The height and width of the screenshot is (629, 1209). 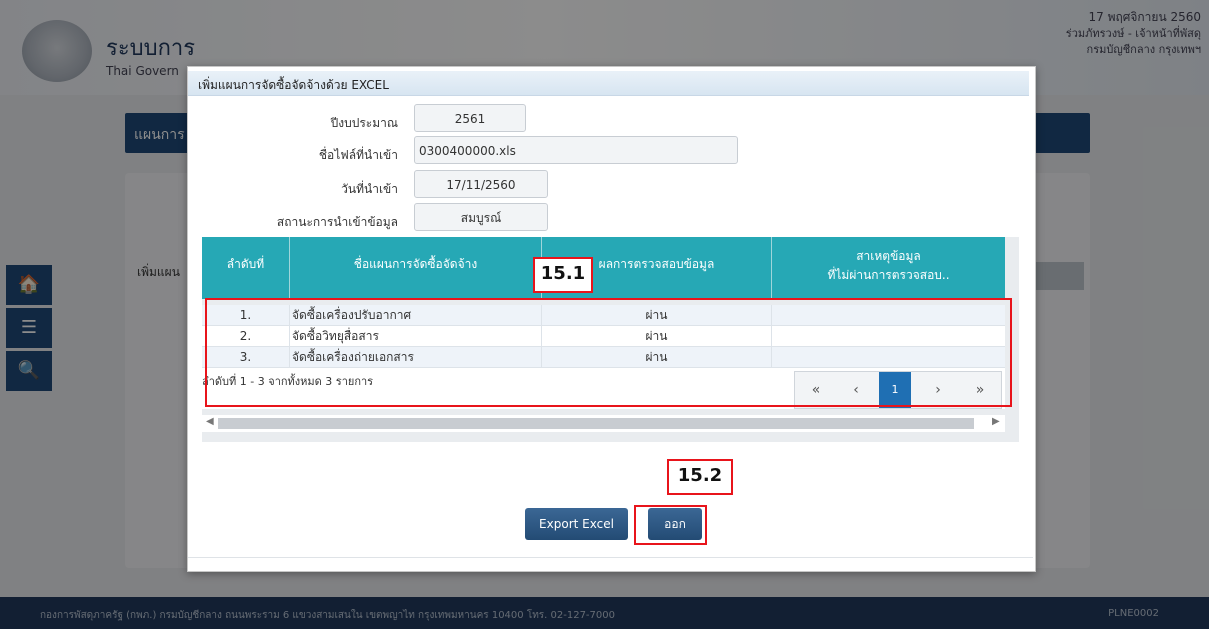 I want to click on filename-field: 0300400000.xls, so click(x=576, y=150).